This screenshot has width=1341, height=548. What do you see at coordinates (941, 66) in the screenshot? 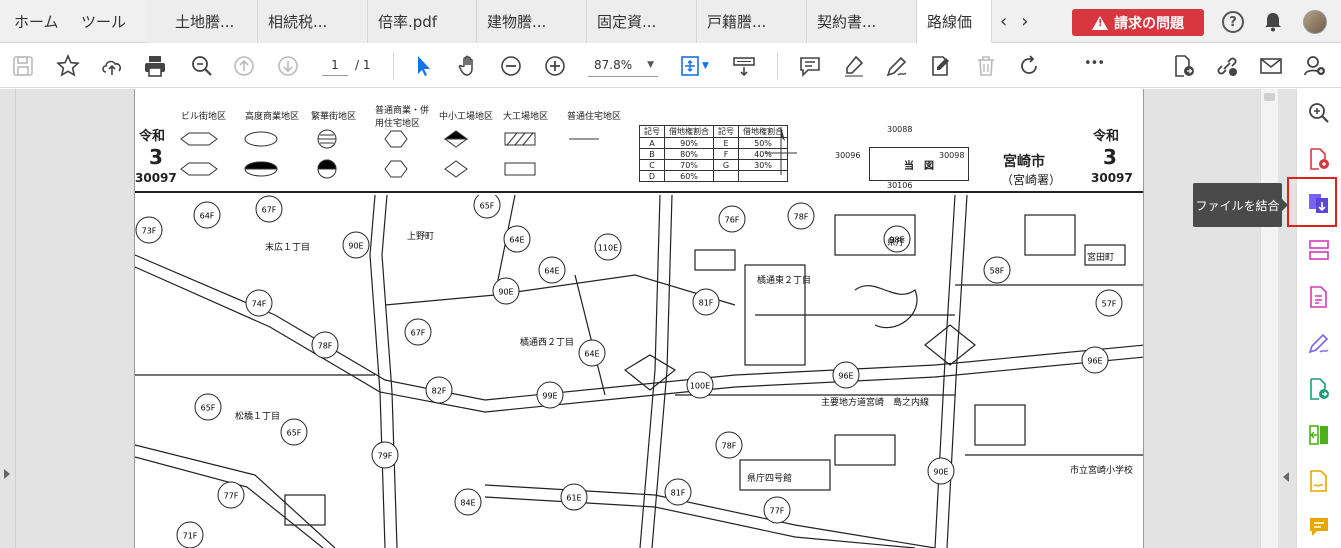
I see `edit-text-icon` at bounding box center [941, 66].